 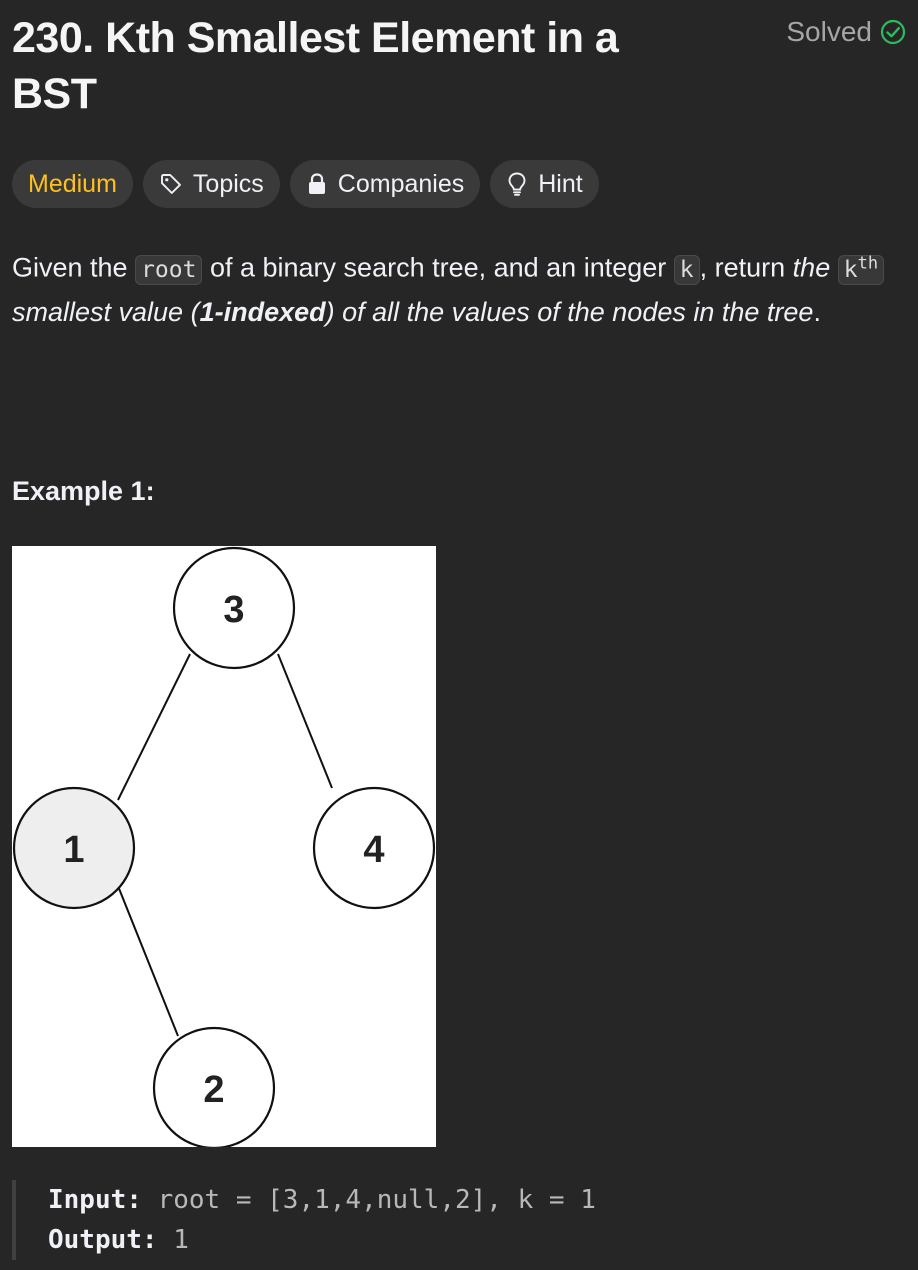 What do you see at coordinates (850, 269) in the screenshot?
I see `code-kth-base: k` at bounding box center [850, 269].